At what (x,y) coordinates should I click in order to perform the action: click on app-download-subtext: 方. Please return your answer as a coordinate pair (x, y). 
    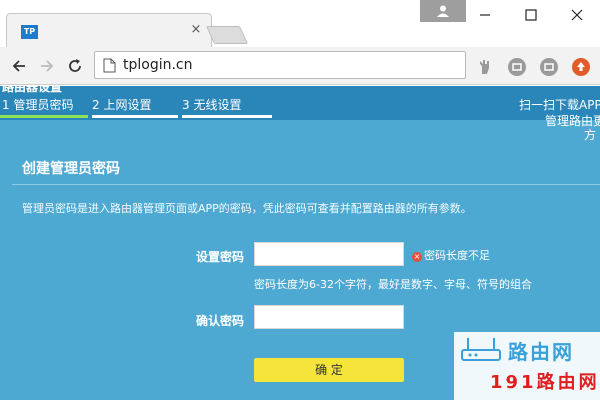
    Looking at the image, I should click on (590, 135).